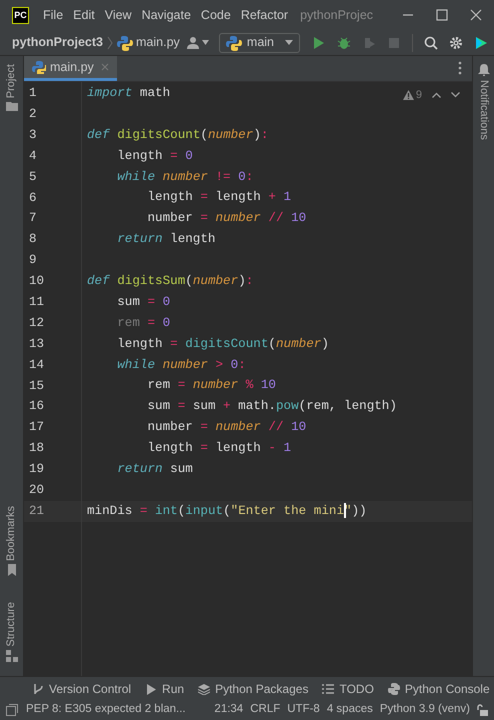 The width and height of the screenshot is (494, 720). Describe the element at coordinates (37, 511) in the screenshot. I see `line-number: 21` at that location.